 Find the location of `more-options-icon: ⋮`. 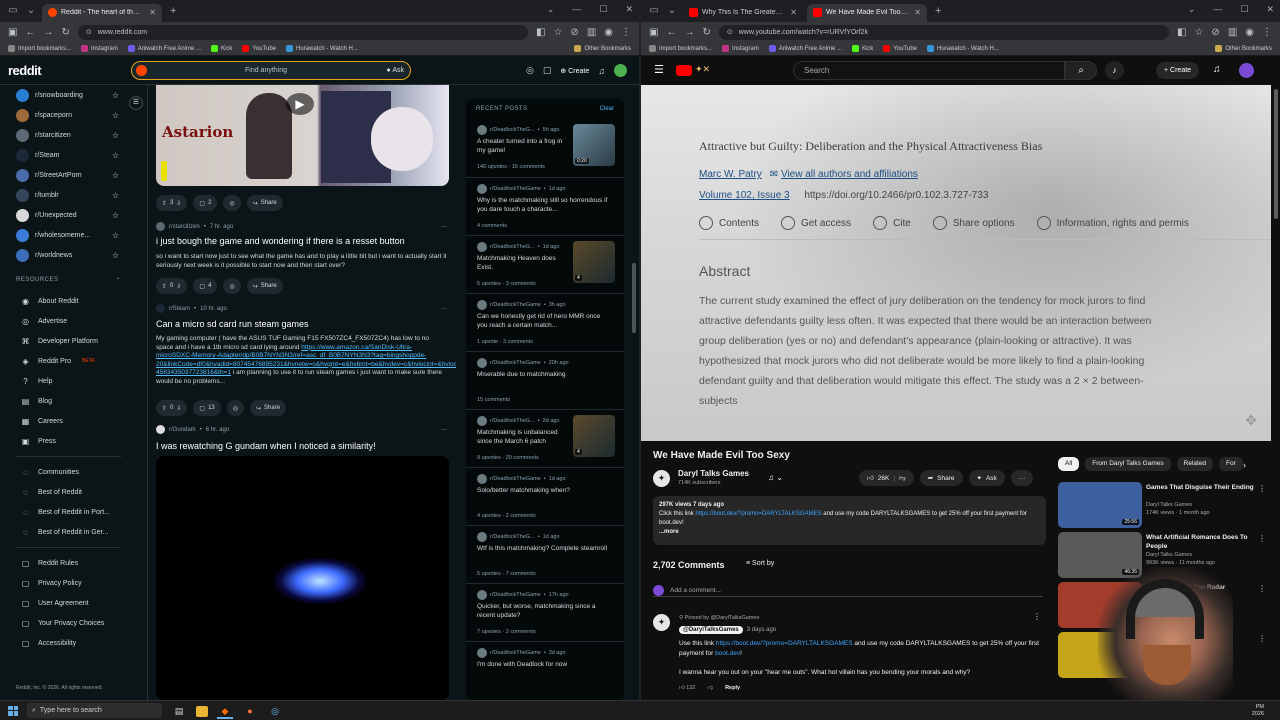

more-options-icon: ⋮ is located at coordinates (1262, 588).